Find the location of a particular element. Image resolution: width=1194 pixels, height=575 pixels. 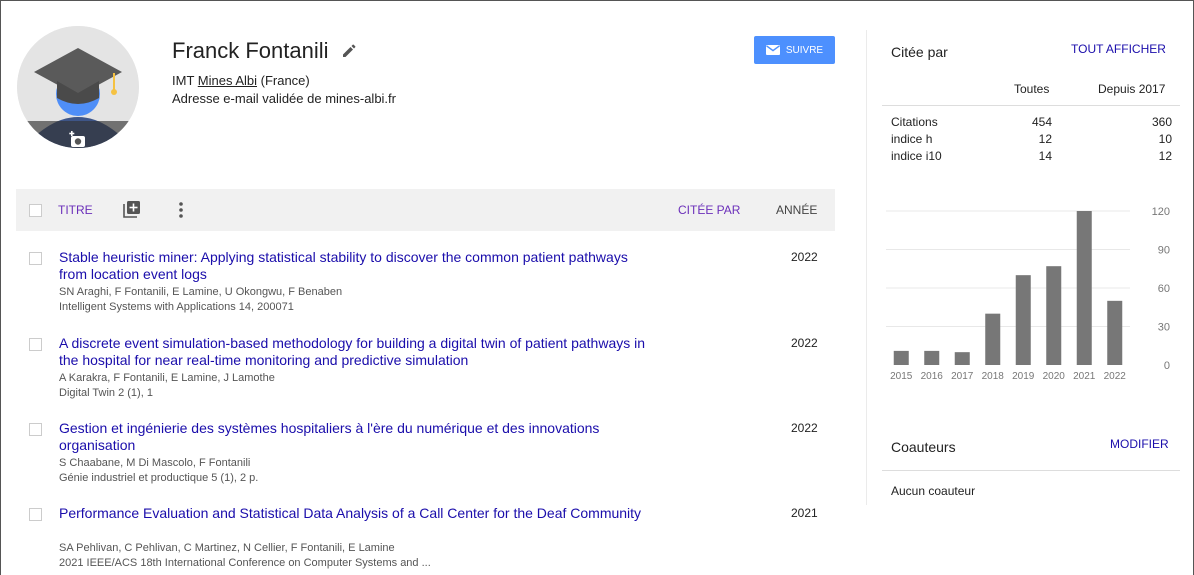

articles-table-header: TITRE CITÉE PAR ANNÉE is located at coordinates (425, 210).